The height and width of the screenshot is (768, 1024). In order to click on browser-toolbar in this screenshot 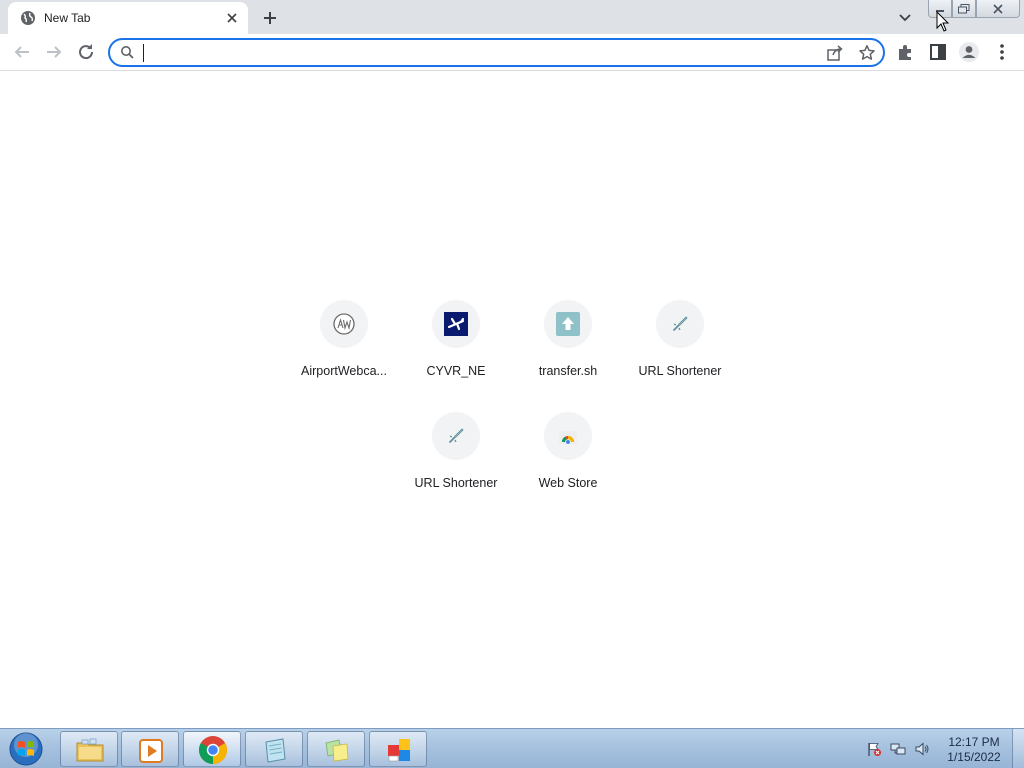, I will do `click(512, 52)`.